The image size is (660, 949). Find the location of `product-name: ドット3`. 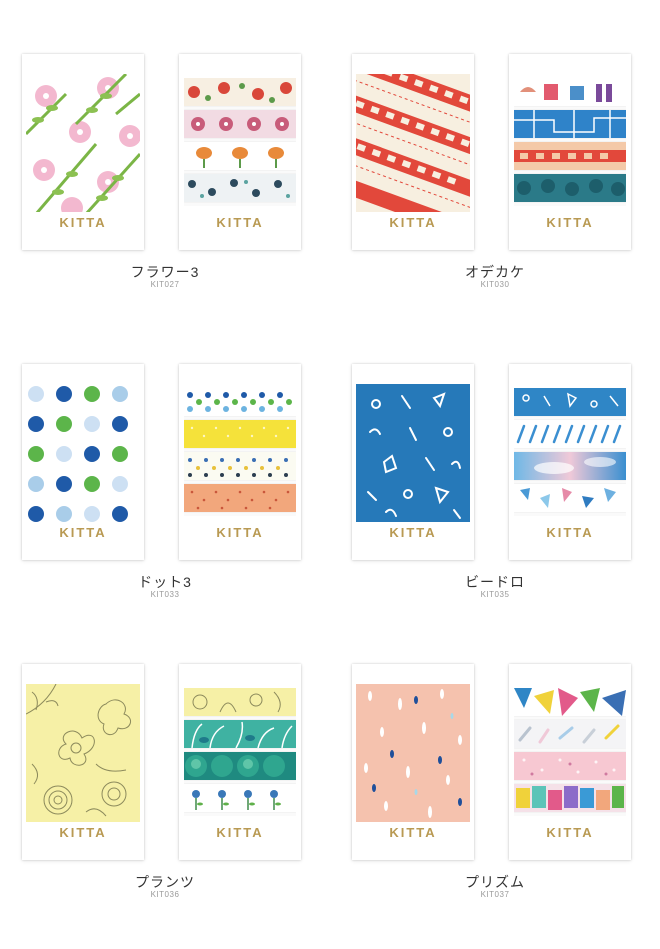

product-name: ドット3 is located at coordinates (165, 582).